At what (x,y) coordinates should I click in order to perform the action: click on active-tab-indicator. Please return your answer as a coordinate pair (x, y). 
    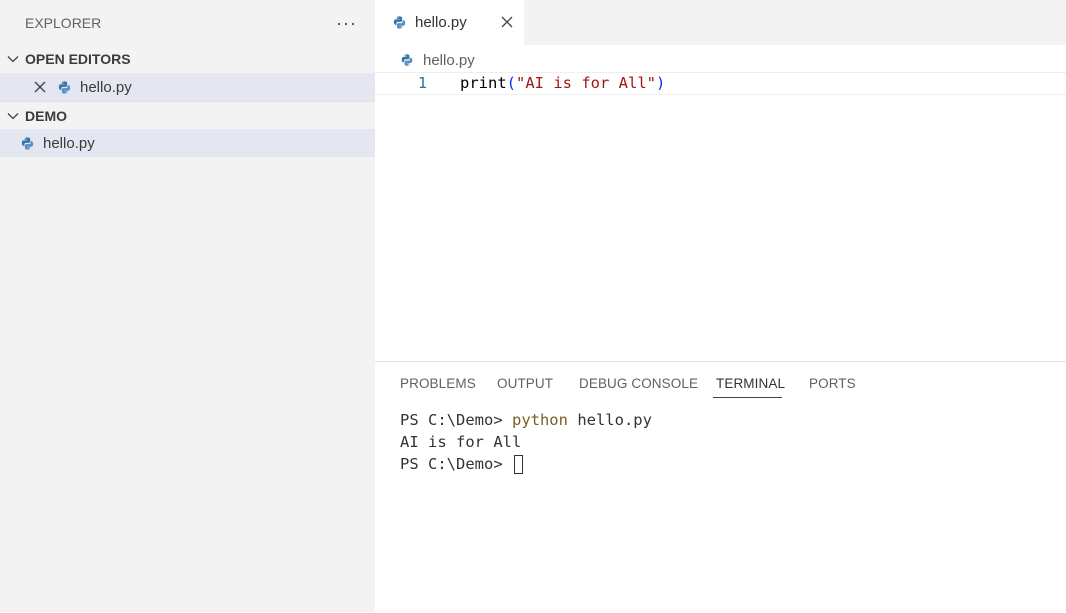
    Looking at the image, I should click on (747, 397).